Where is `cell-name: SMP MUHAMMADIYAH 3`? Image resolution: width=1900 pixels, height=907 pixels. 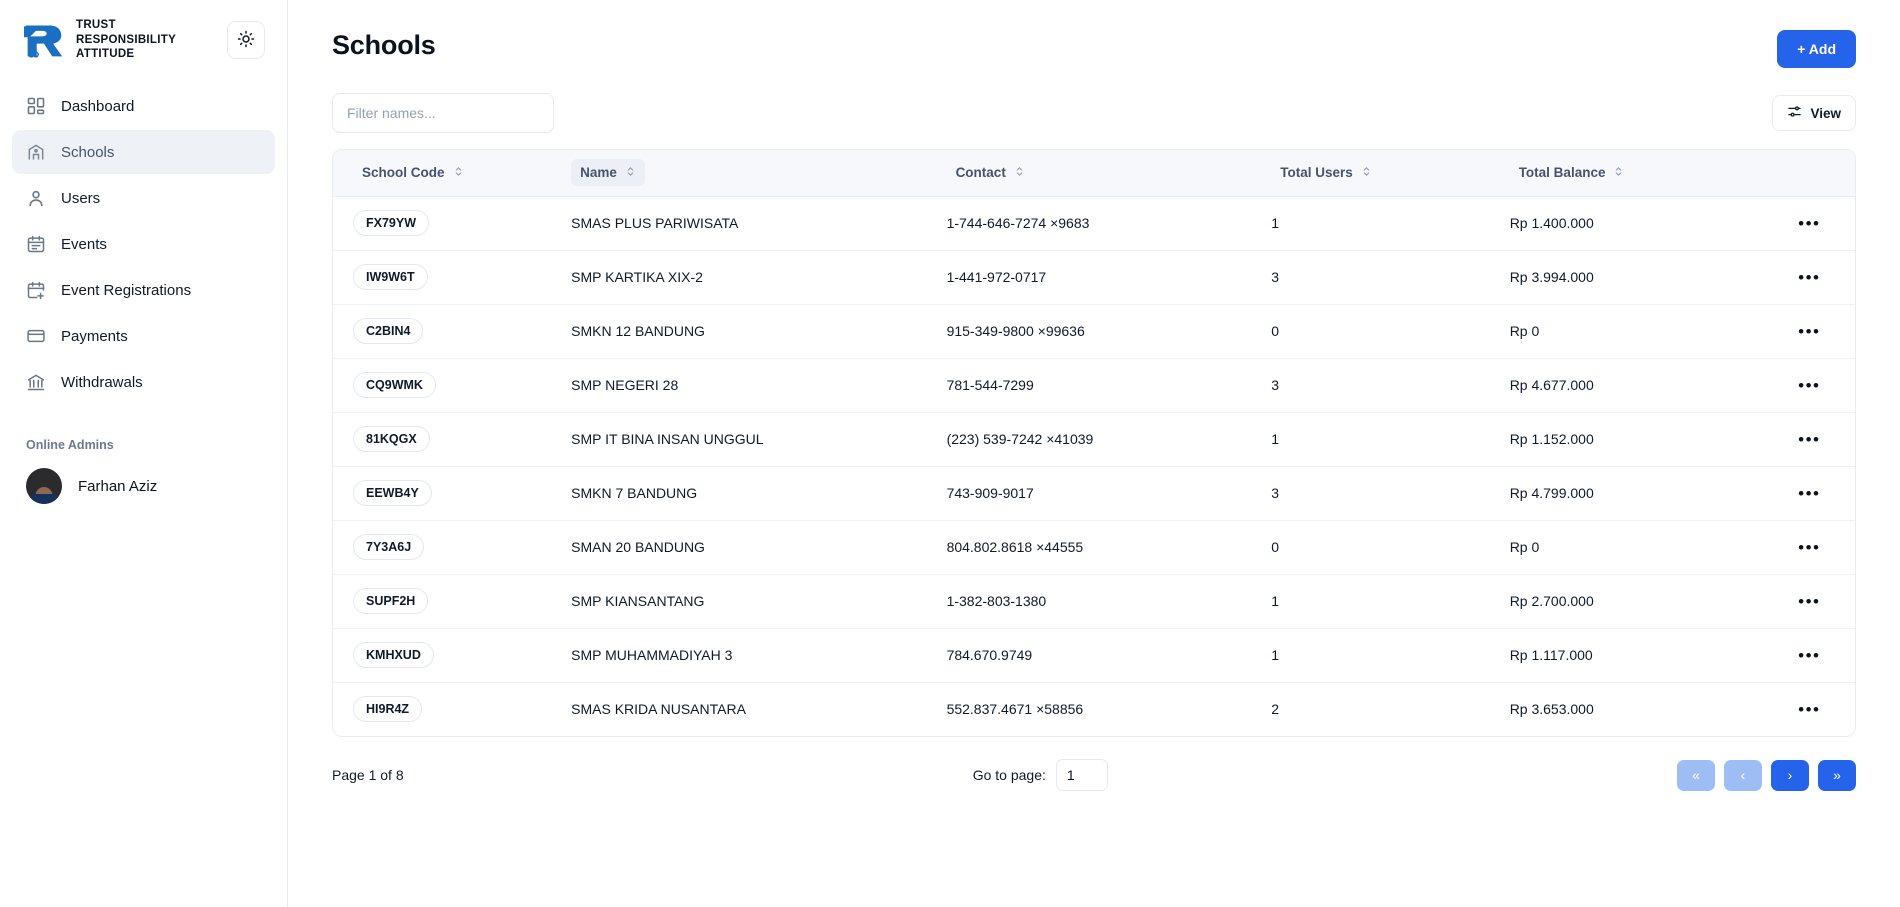 cell-name: SMP MUHAMMADIYAH 3 is located at coordinates (739, 655).